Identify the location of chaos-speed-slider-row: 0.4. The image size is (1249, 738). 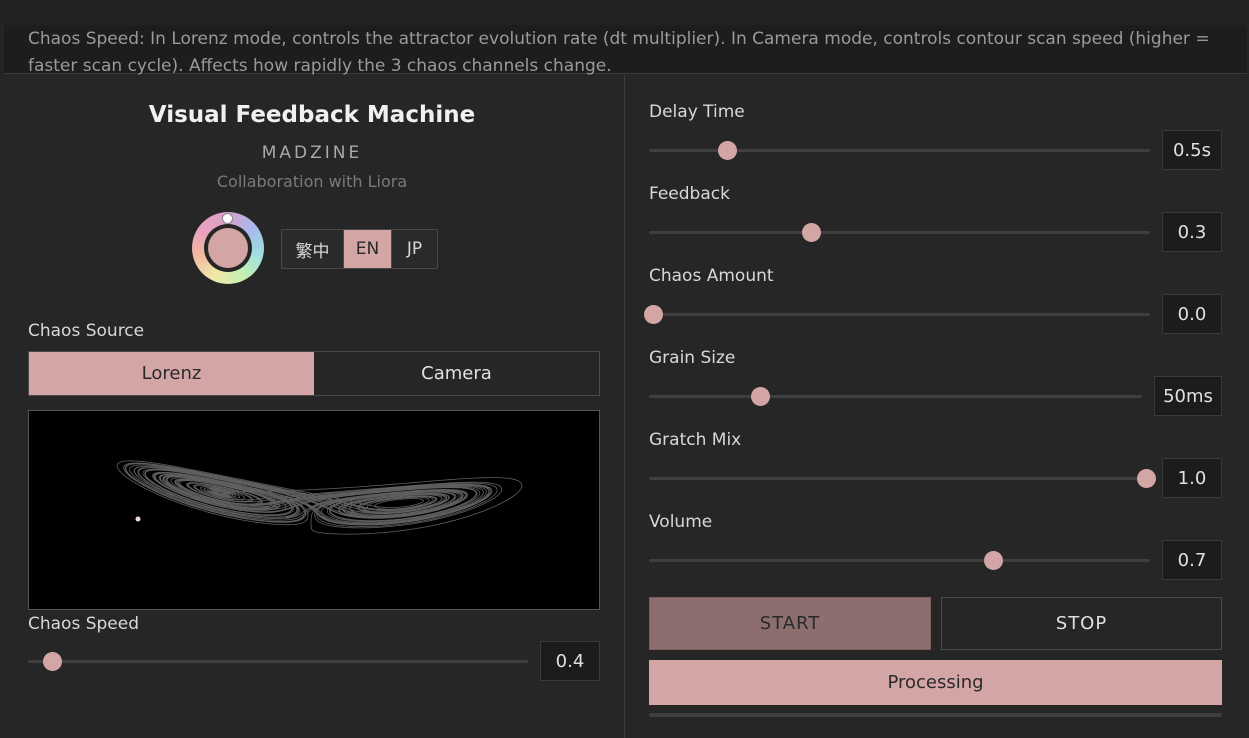
(314, 662).